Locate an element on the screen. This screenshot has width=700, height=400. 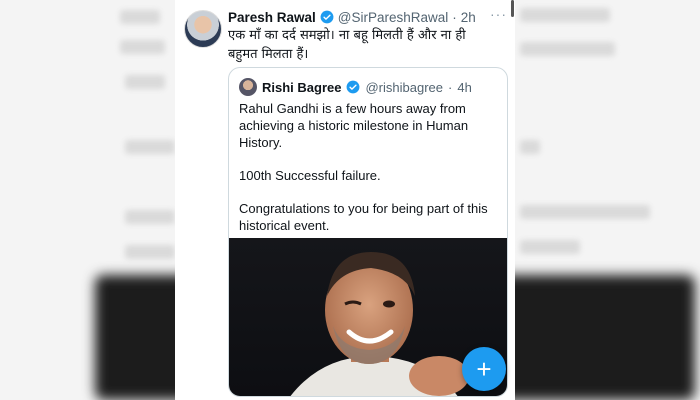
tweet-header: Paresh Rawal @SirPareshRawal · 2h is located at coordinates (366, 17).